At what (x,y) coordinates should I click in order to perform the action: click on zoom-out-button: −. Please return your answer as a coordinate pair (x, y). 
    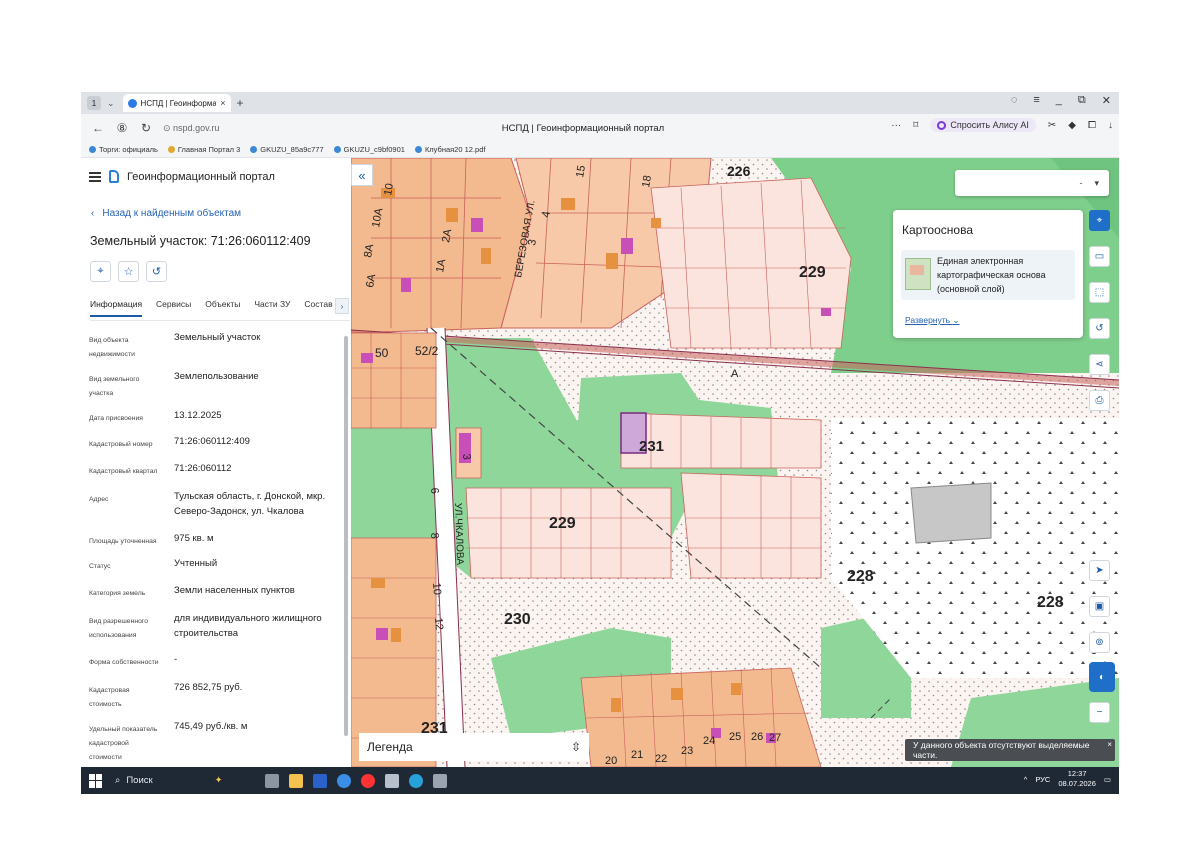
    Looking at the image, I should click on (1099, 712).